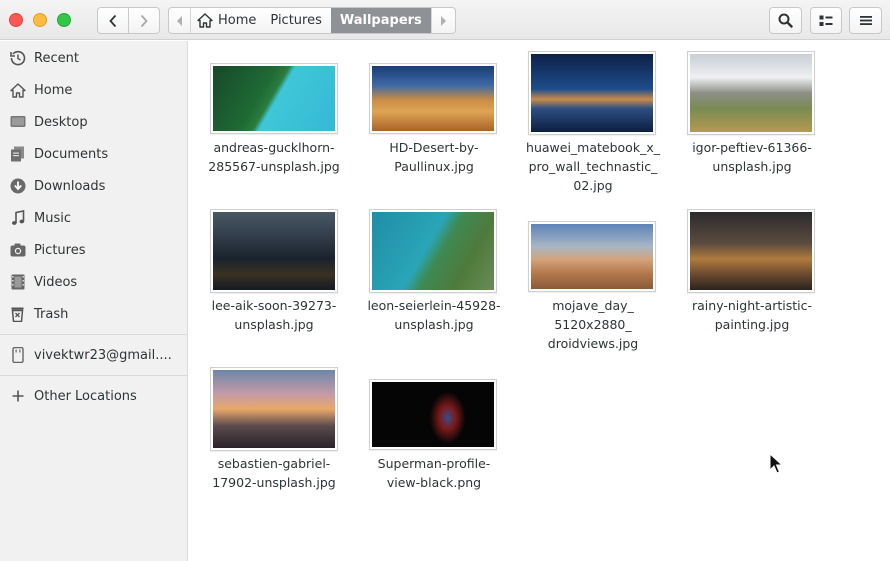 The image size is (890, 561). I want to click on file-item: lee-aik-soon-39273- unsplash.jpg, so click(274, 272).